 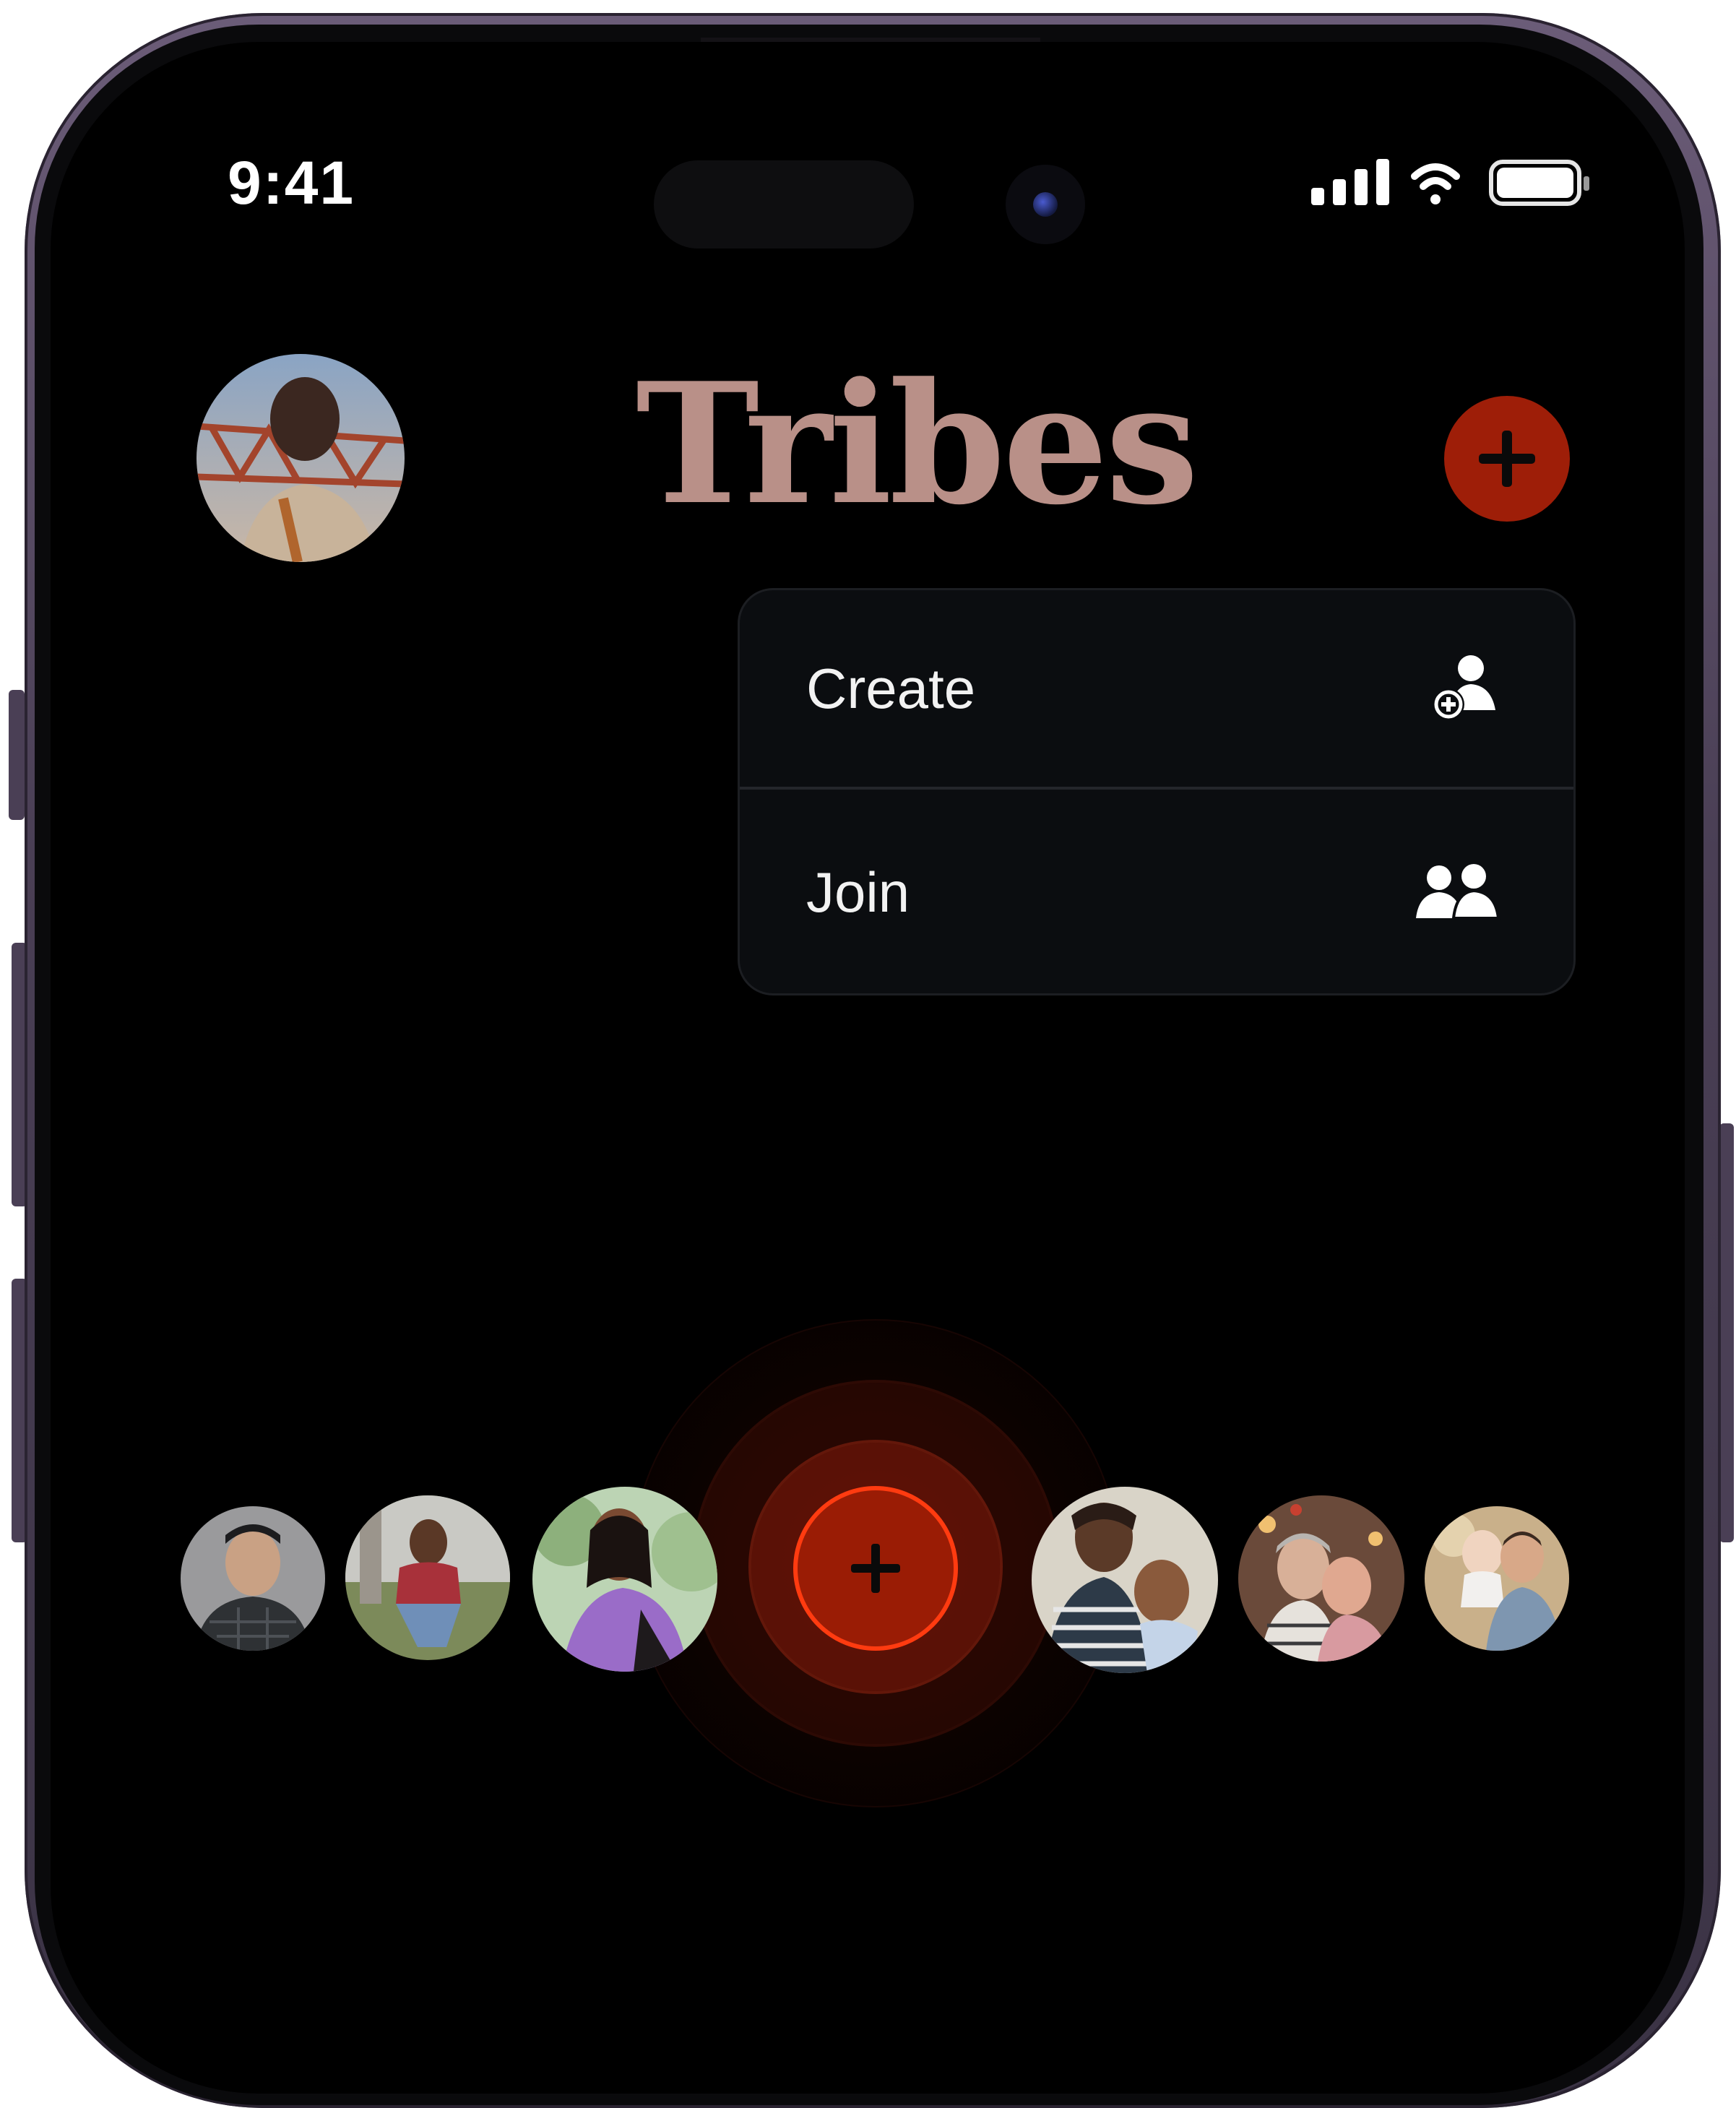 What do you see at coordinates (1435, 183) in the screenshot?
I see `wifi-icon` at bounding box center [1435, 183].